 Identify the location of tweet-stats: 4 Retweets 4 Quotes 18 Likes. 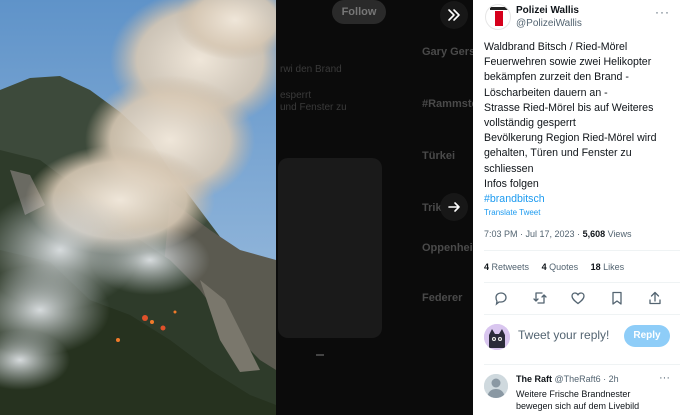
(559, 267).